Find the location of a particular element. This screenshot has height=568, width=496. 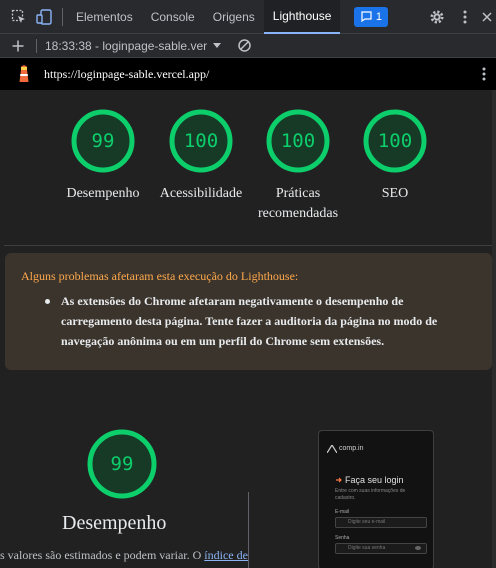

section-divider is located at coordinates (248, 245).